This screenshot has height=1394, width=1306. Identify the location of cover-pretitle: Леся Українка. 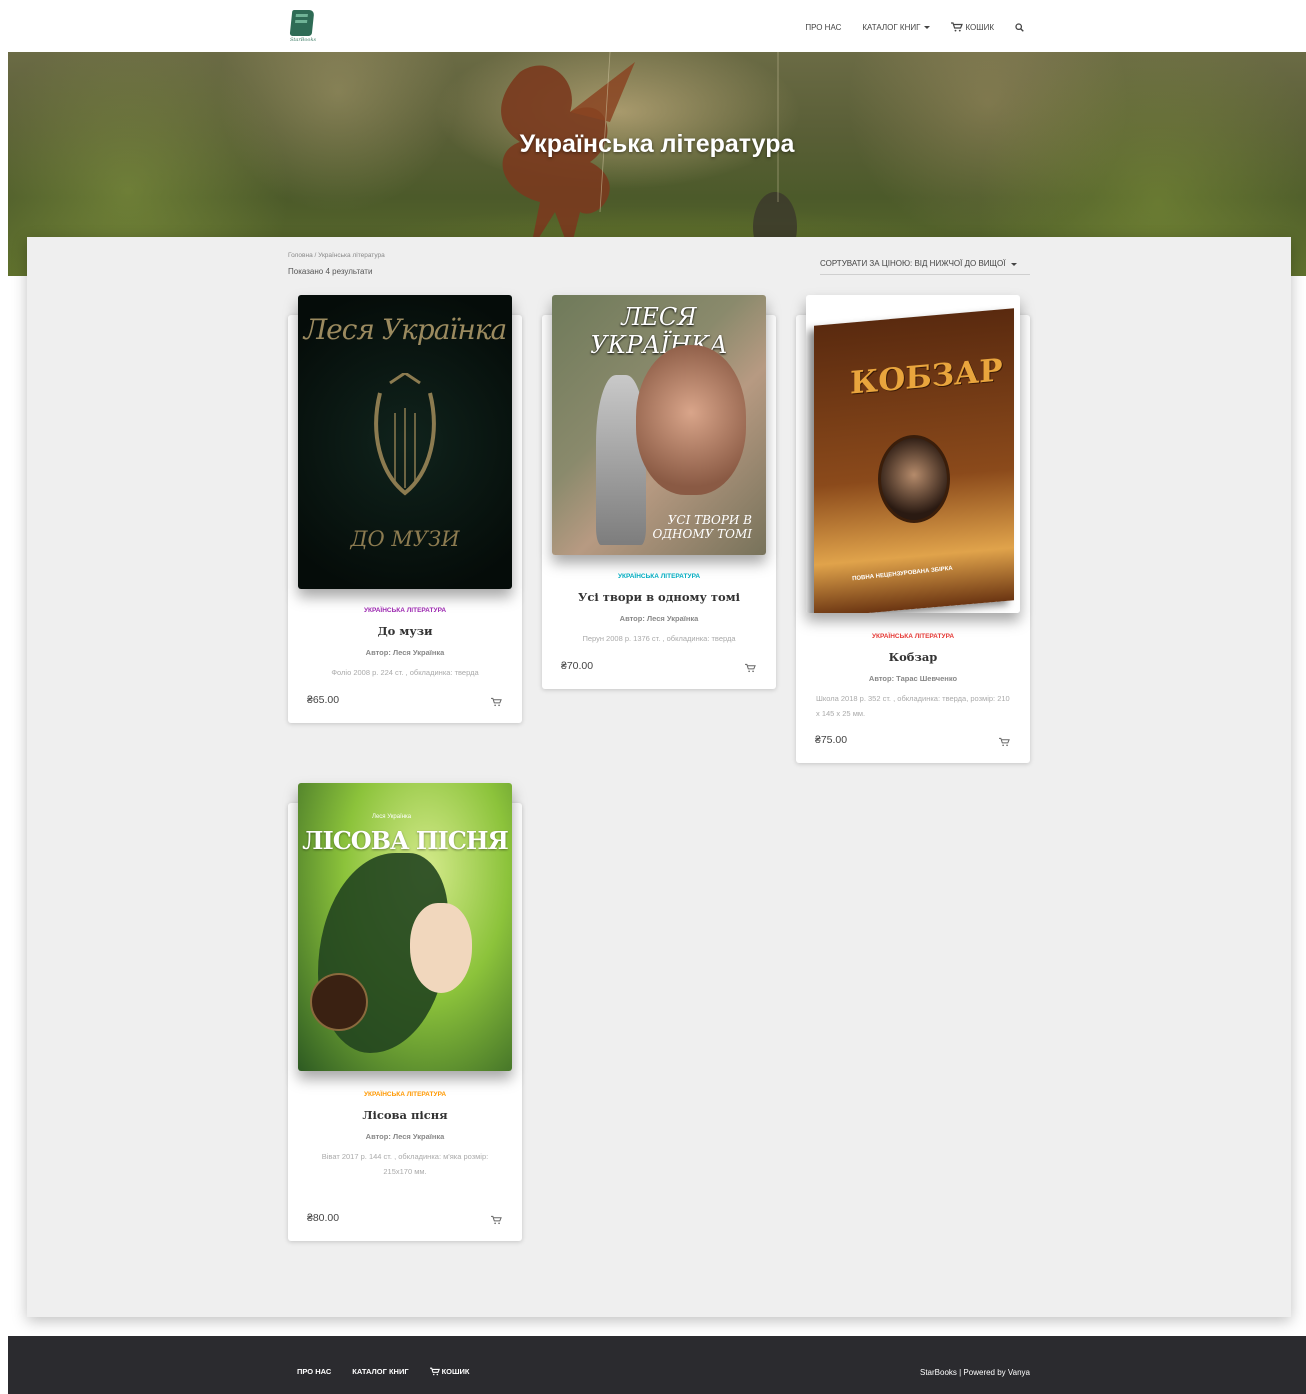
(392, 817).